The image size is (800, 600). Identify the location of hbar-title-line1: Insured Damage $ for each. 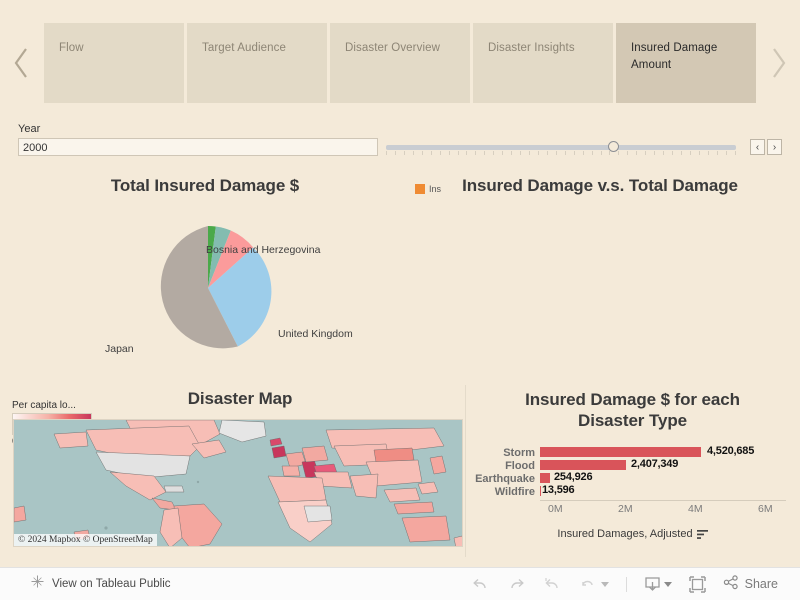
(632, 399).